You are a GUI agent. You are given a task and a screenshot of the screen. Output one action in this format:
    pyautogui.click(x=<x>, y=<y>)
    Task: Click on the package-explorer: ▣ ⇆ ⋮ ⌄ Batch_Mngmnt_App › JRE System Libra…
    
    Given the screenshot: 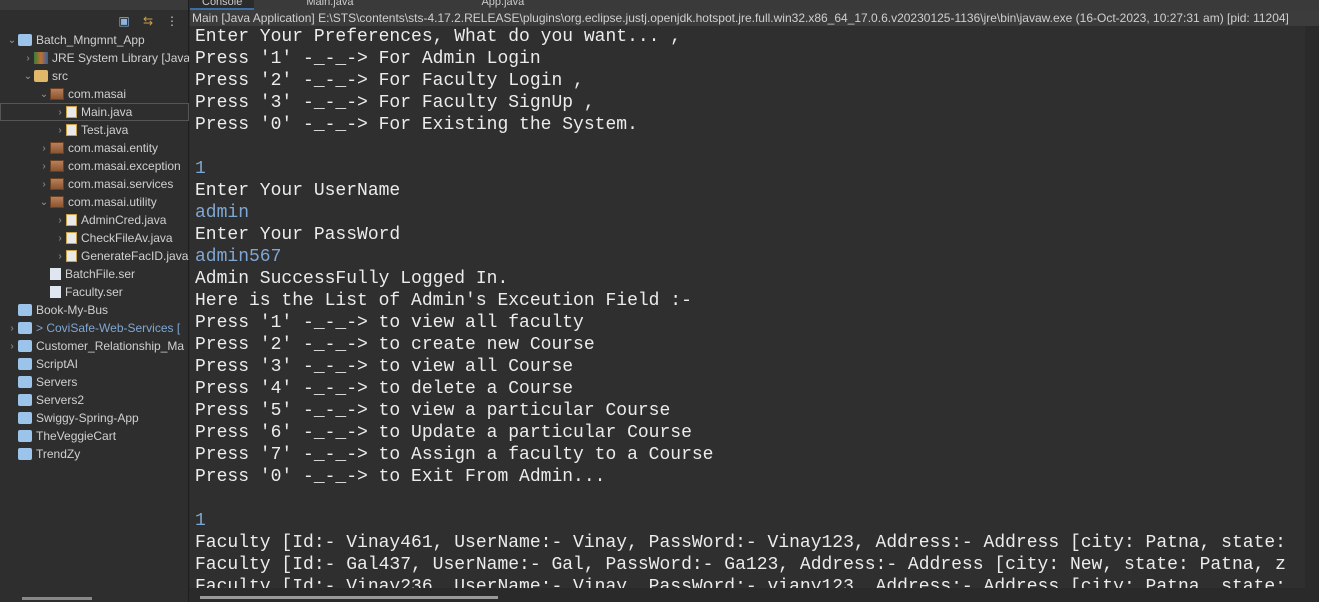 What is the action you would take?
    pyautogui.click(x=94, y=301)
    